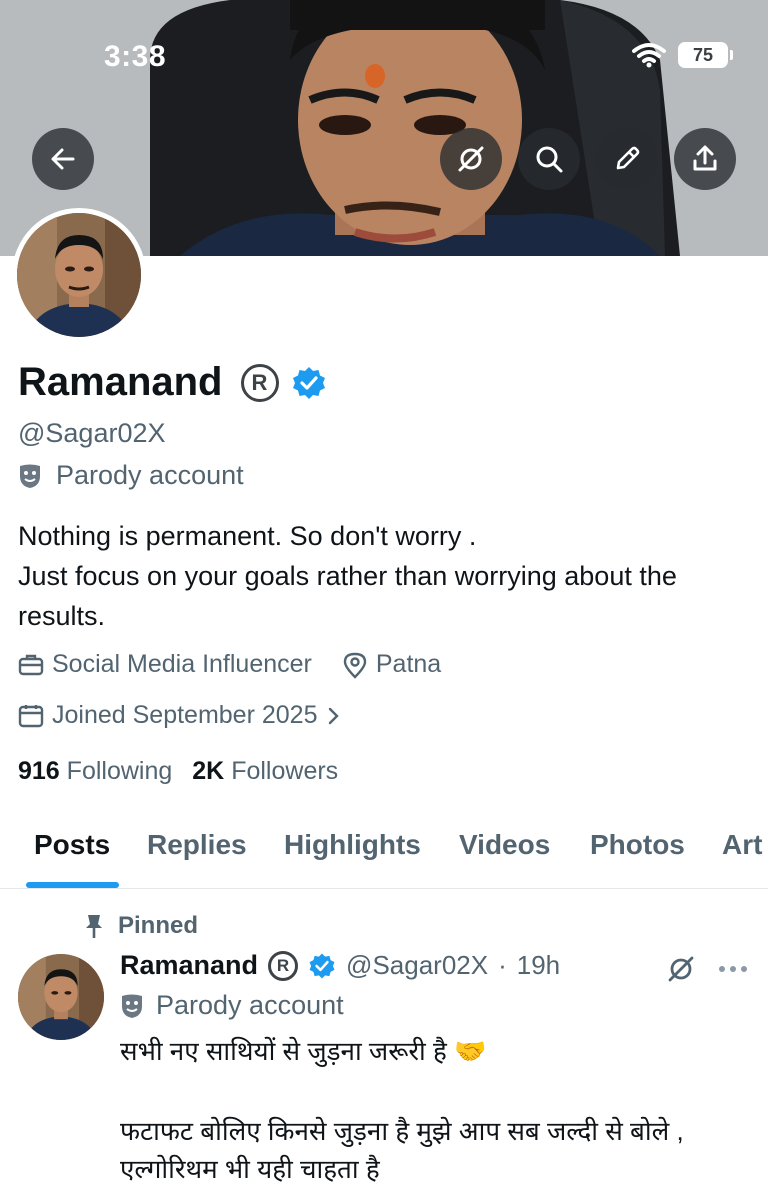 This screenshot has height=1200, width=768. What do you see at coordinates (119, 771) in the screenshot?
I see `following-label: Following` at bounding box center [119, 771].